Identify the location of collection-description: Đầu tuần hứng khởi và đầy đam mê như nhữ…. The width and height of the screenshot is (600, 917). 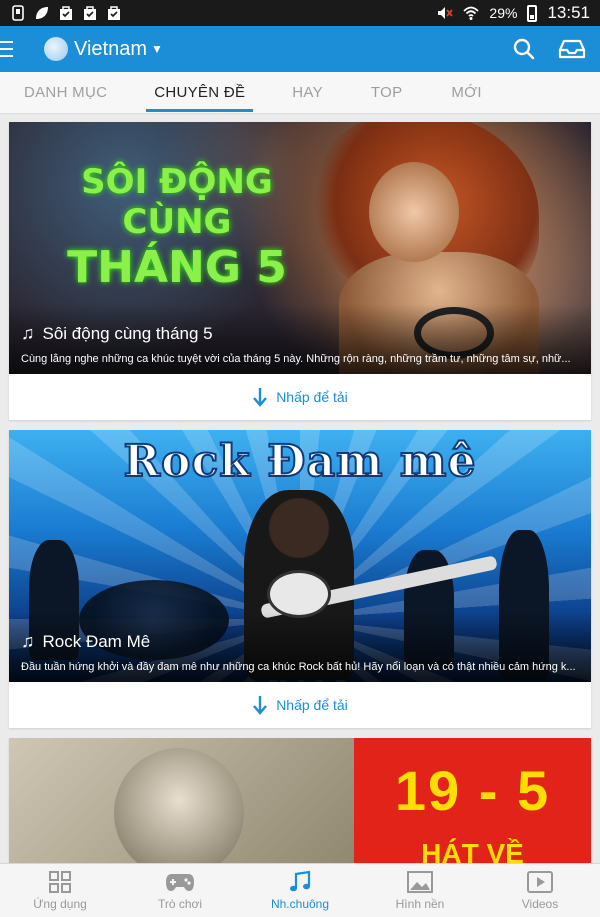
(298, 667).